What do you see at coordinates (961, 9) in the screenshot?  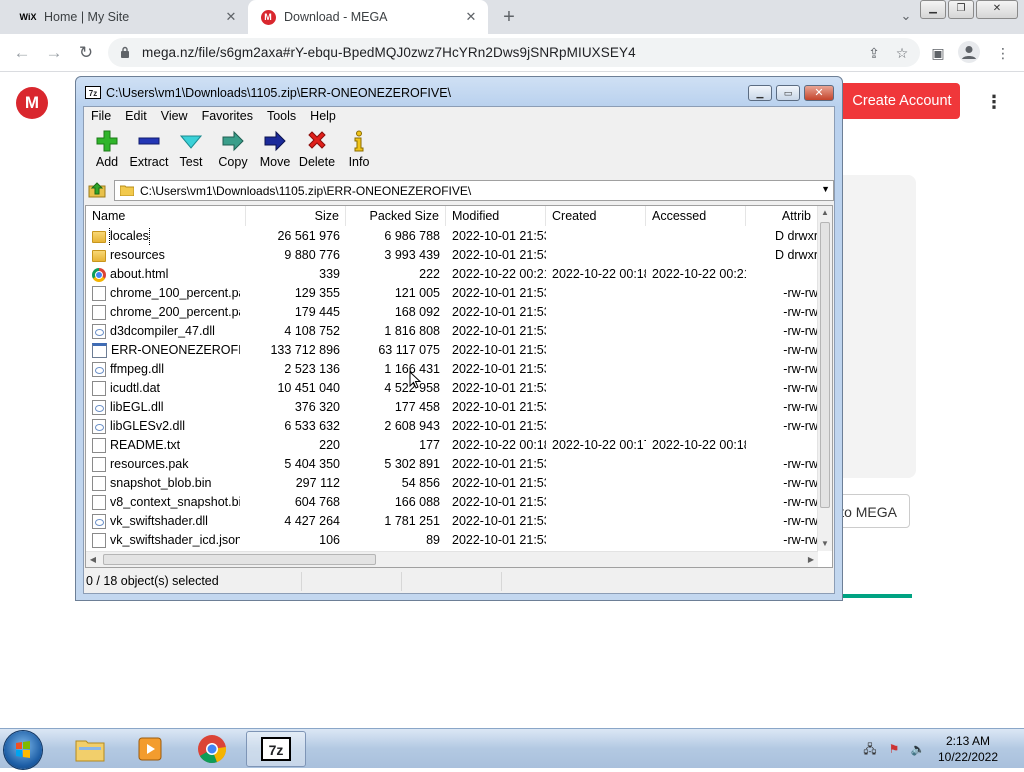 I see `restore-button: ❐` at bounding box center [961, 9].